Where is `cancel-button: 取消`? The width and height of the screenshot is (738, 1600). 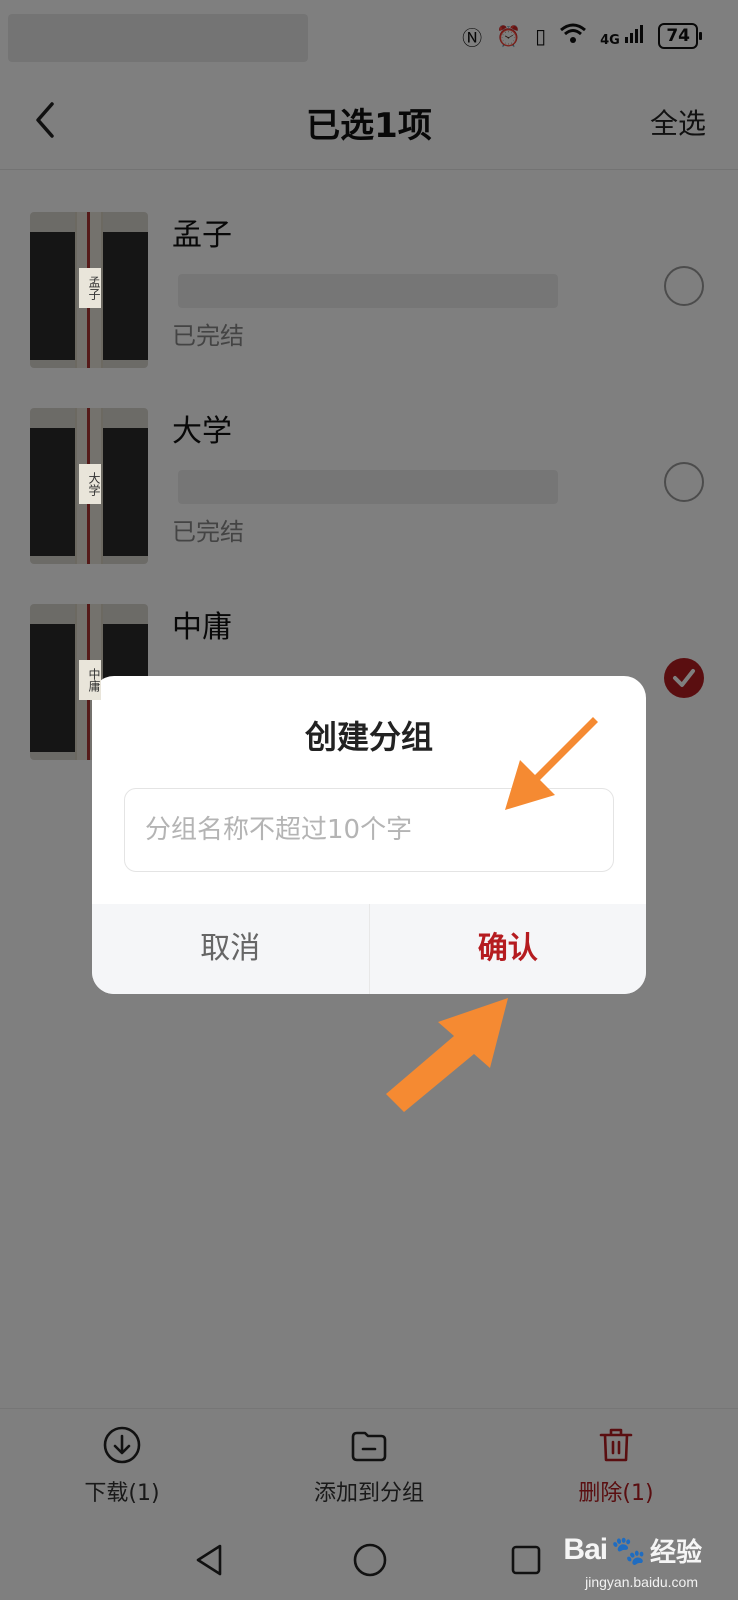
cancel-button: 取消 is located at coordinates (231, 949).